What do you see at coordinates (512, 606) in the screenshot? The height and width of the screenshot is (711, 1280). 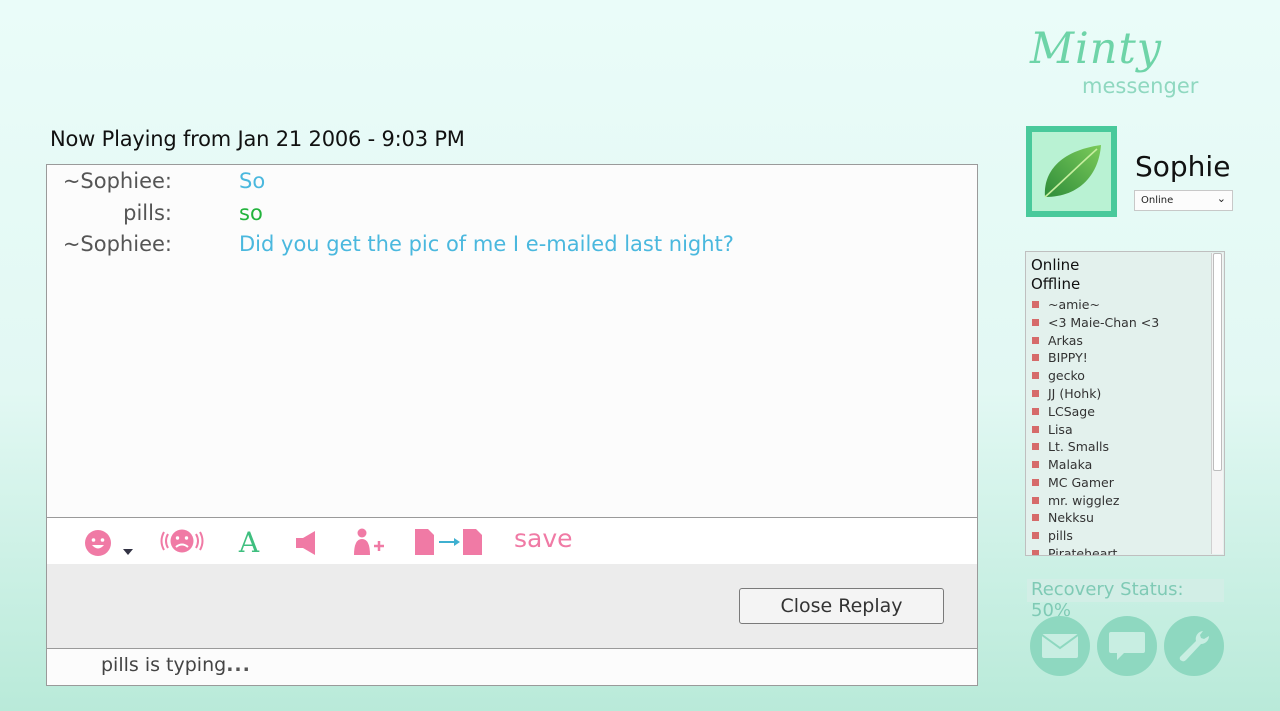 I see `compose-area: Close Replay` at bounding box center [512, 606].